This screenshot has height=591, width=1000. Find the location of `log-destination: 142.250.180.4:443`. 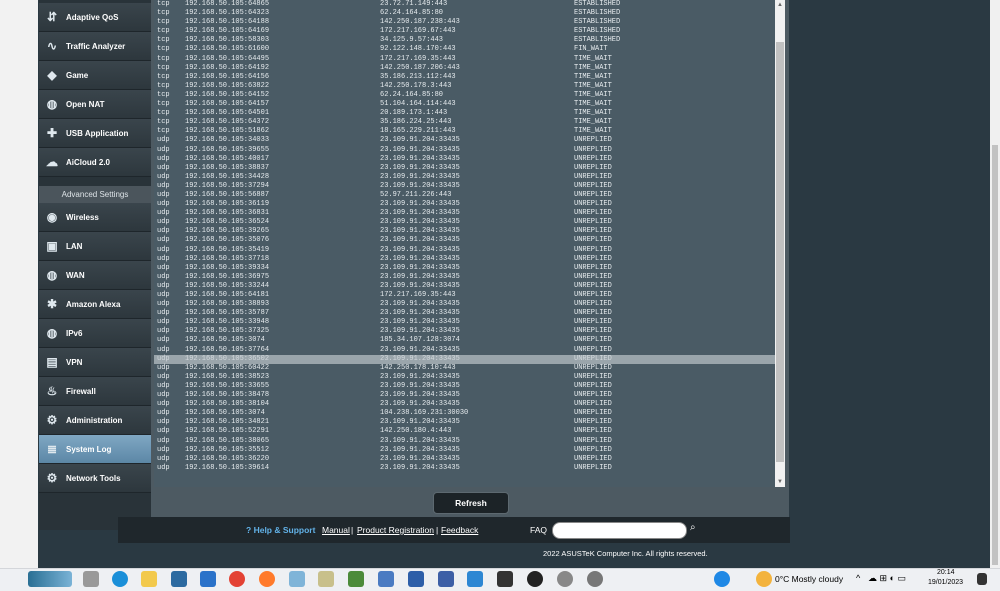

log-destination: 142.250.180.4:443 is located at coordinates (416, 431).